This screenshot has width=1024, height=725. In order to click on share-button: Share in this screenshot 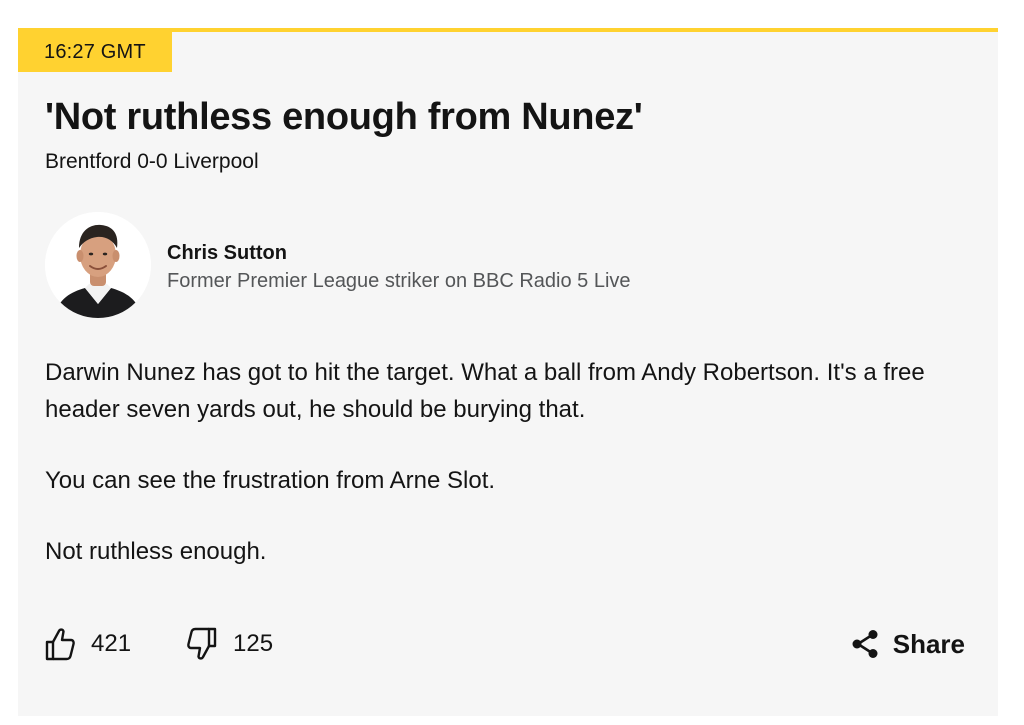, I will do `click(908, 644)`.